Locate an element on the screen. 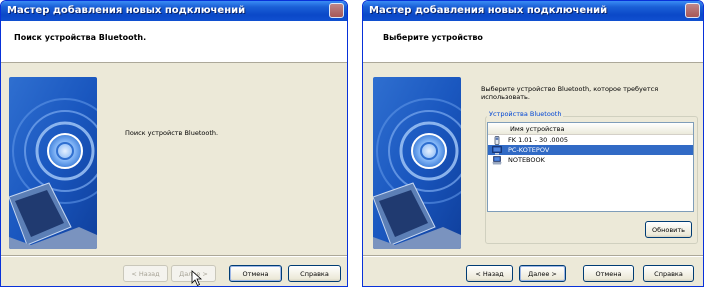 Image resolution: width=704 pixels, height=287 pixels. computer-icon is located at coordinates (497, 149).